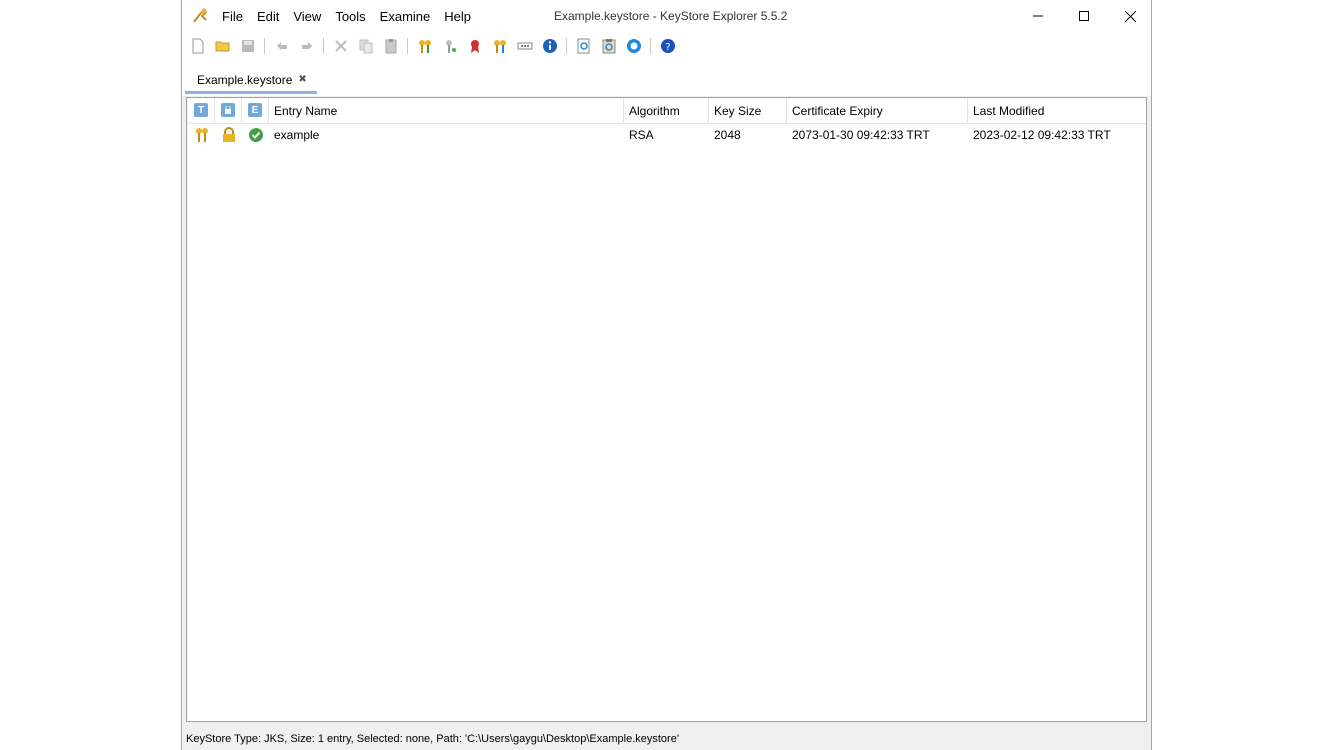  I want to click on algorithm-cell: RSA, so click(641, 135).